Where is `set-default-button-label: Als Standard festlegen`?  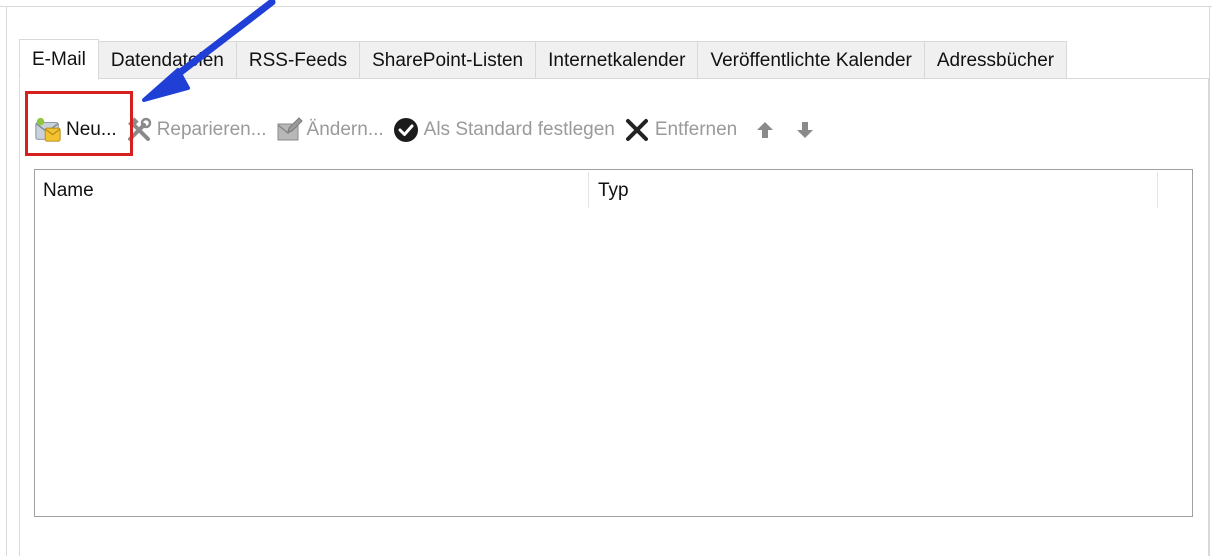
set-default-button-label: Als Standard festlegen is located at coordinates (519, 129).